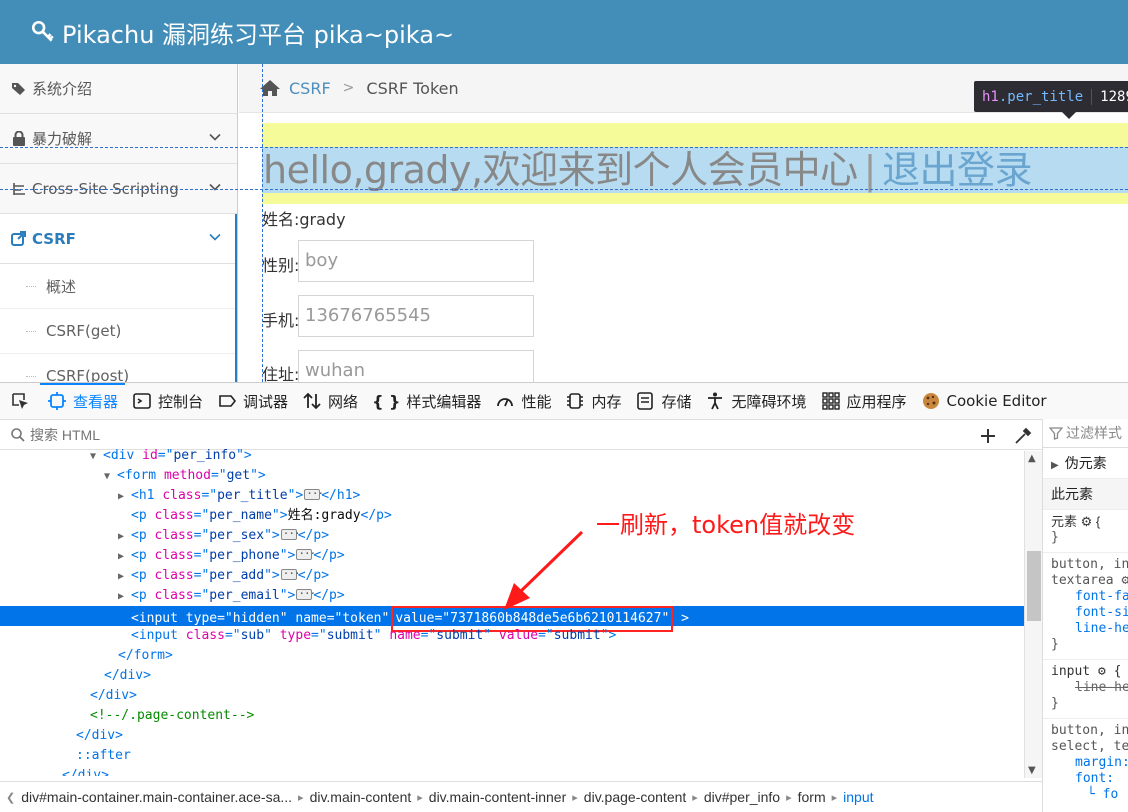 The width and height of the screenshot is (1128, 812). I want to click on tab-storage: 存储, so click(663, 401).